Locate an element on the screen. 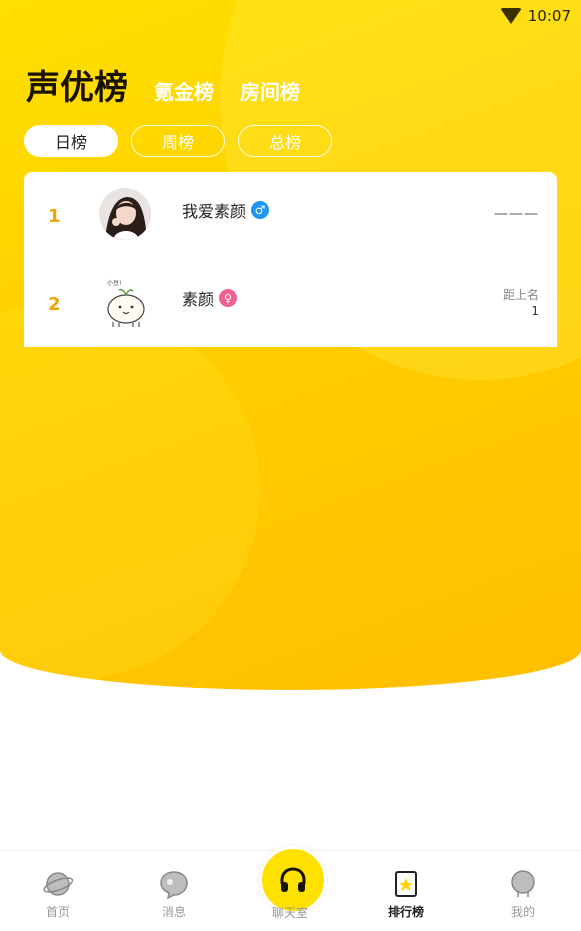  tab-home: 首页 is located at coordinates (58, 891).